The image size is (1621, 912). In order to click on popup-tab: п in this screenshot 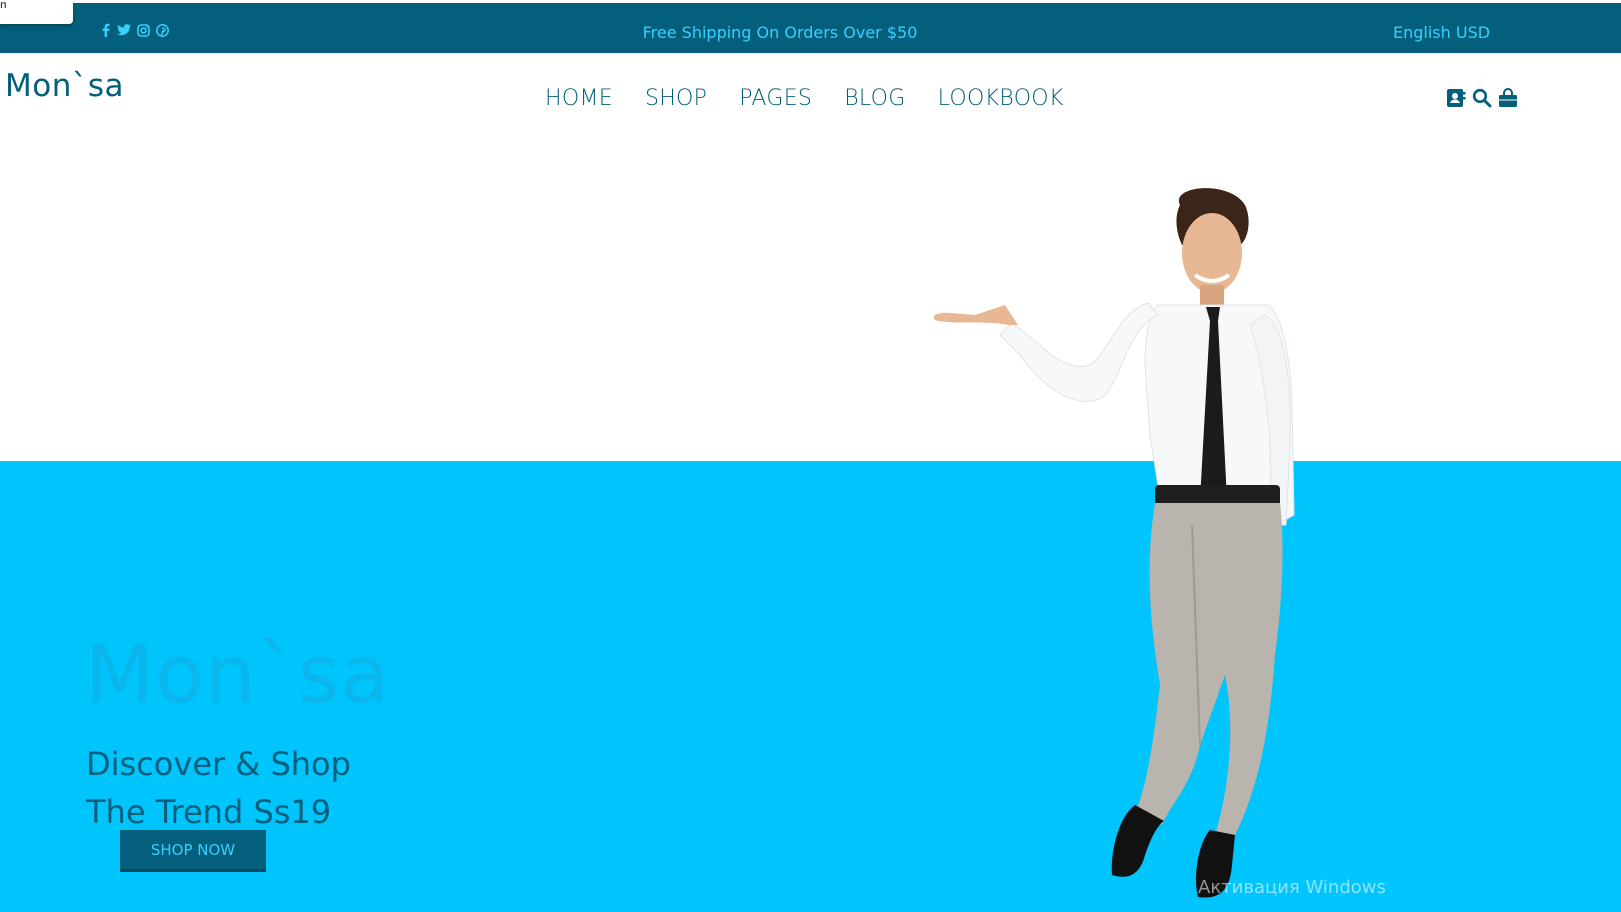, I will do `click(36, 12)`.